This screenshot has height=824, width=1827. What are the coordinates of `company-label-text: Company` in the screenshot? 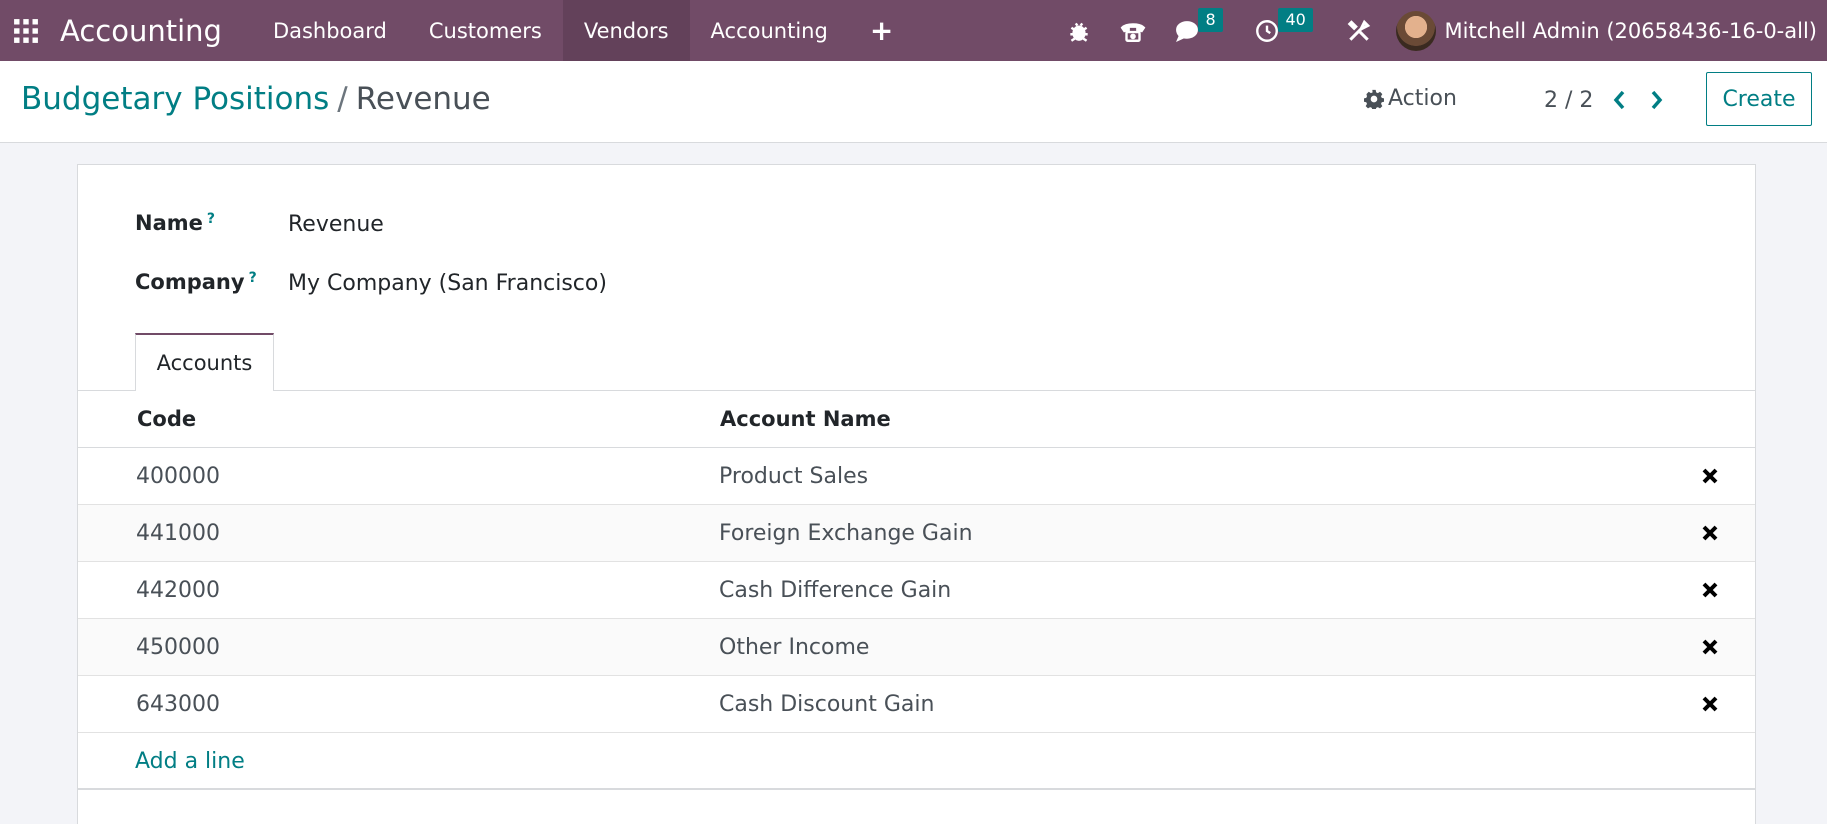 It's located at (190, 282).